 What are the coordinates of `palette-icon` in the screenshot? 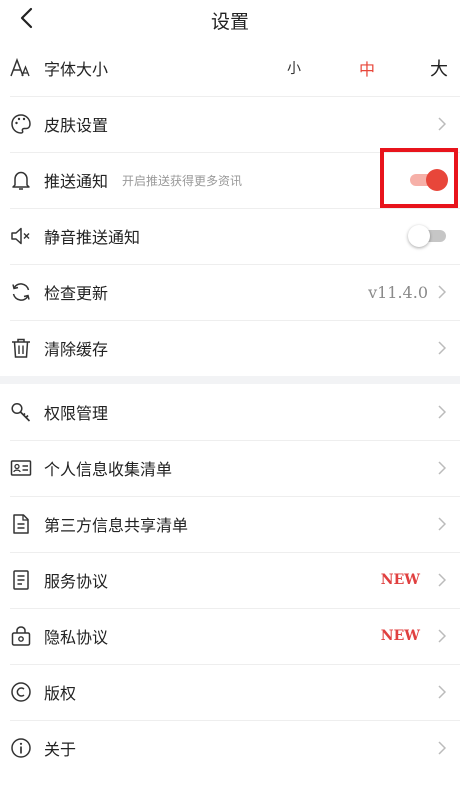 It's located at (21, 124).